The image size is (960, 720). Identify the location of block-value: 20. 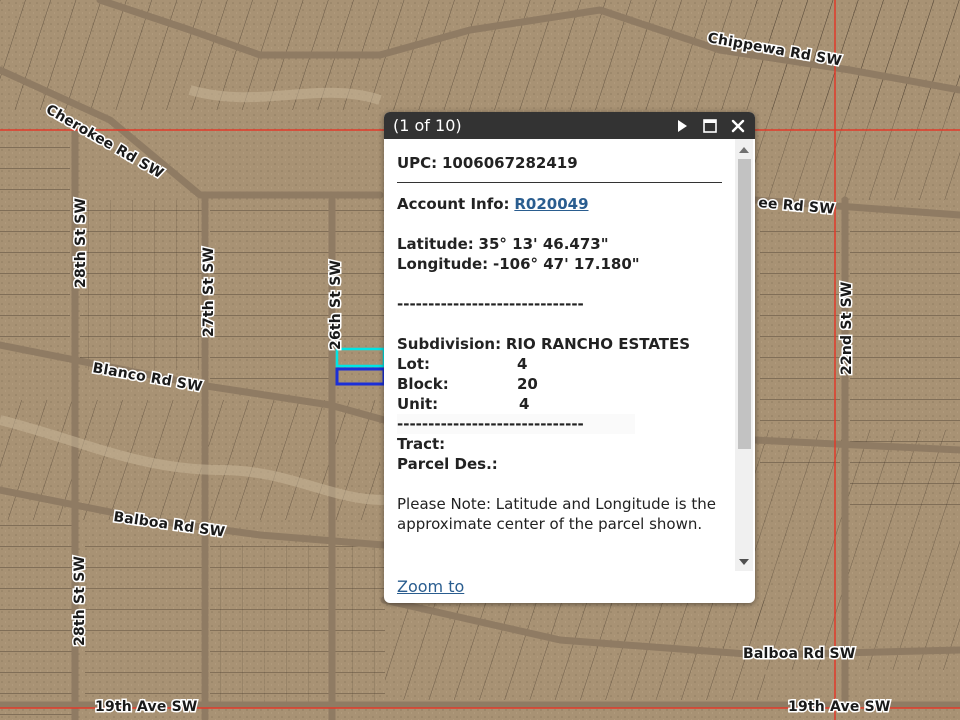
(527, 384).